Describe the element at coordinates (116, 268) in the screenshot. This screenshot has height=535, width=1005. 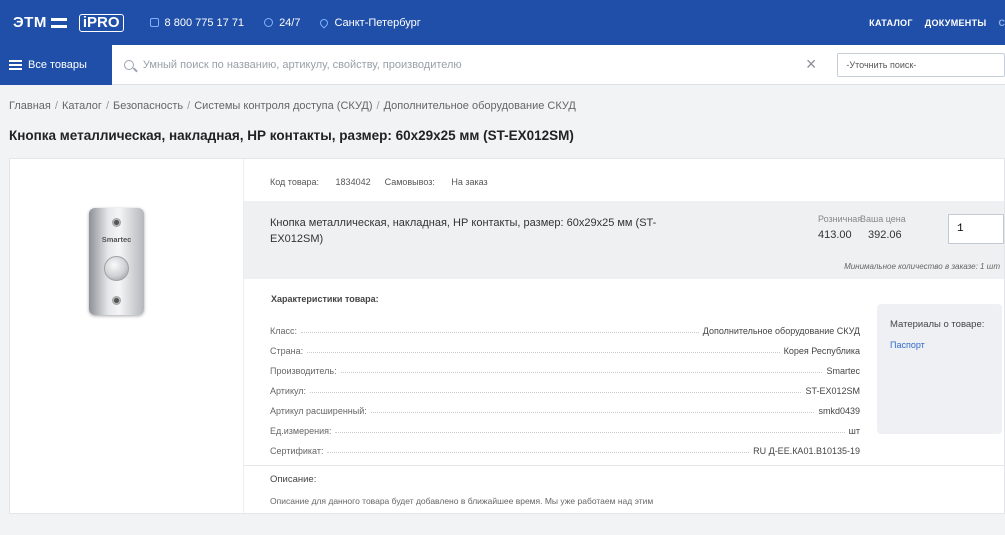
I see `device-button-icon` at that location.